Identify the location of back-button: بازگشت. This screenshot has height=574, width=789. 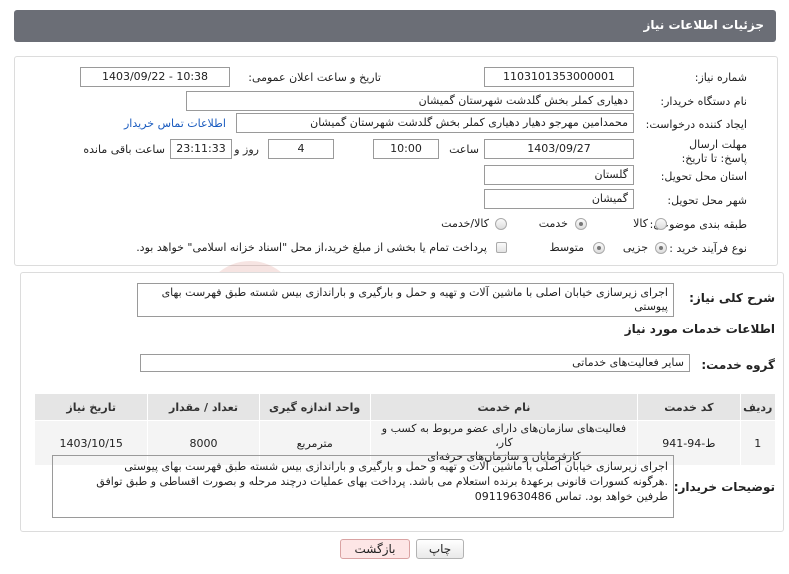
(375, 549).